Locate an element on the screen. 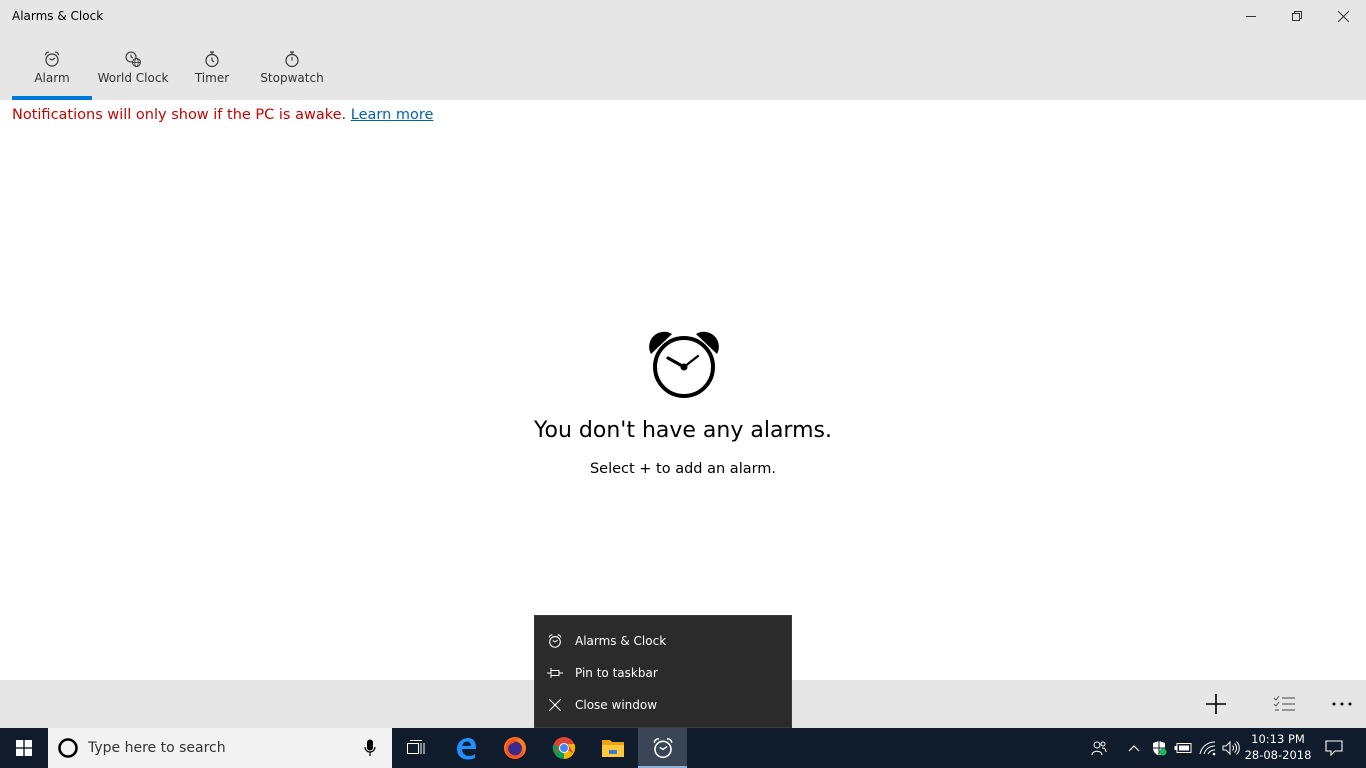 The height and width of the screenshot is (768, 1366). folder-icon is located at coordinates (613, 748).